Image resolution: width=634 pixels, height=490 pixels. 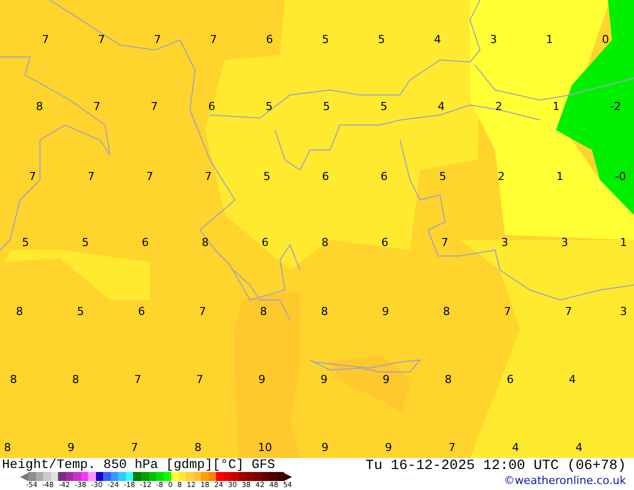 I want to click on temperature-label: 10, so click(x=265, y=448).